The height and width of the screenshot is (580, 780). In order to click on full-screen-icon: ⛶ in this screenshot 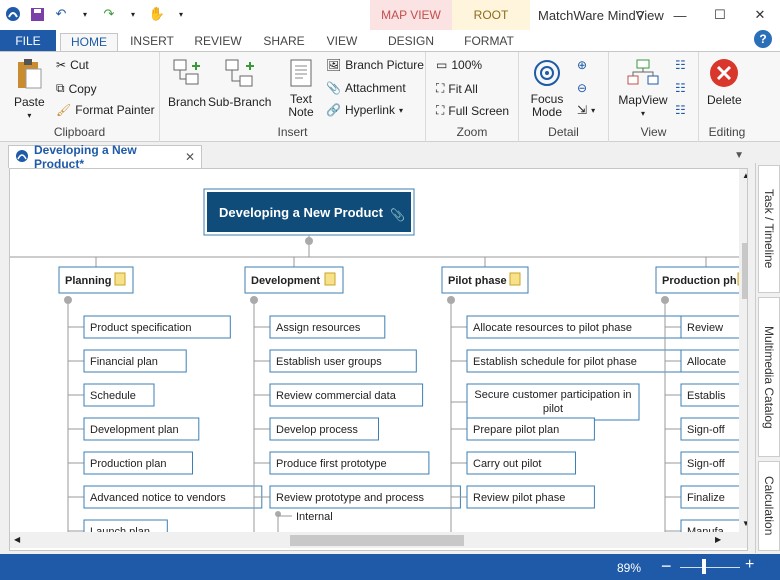, I will do `click(440, 110)`.